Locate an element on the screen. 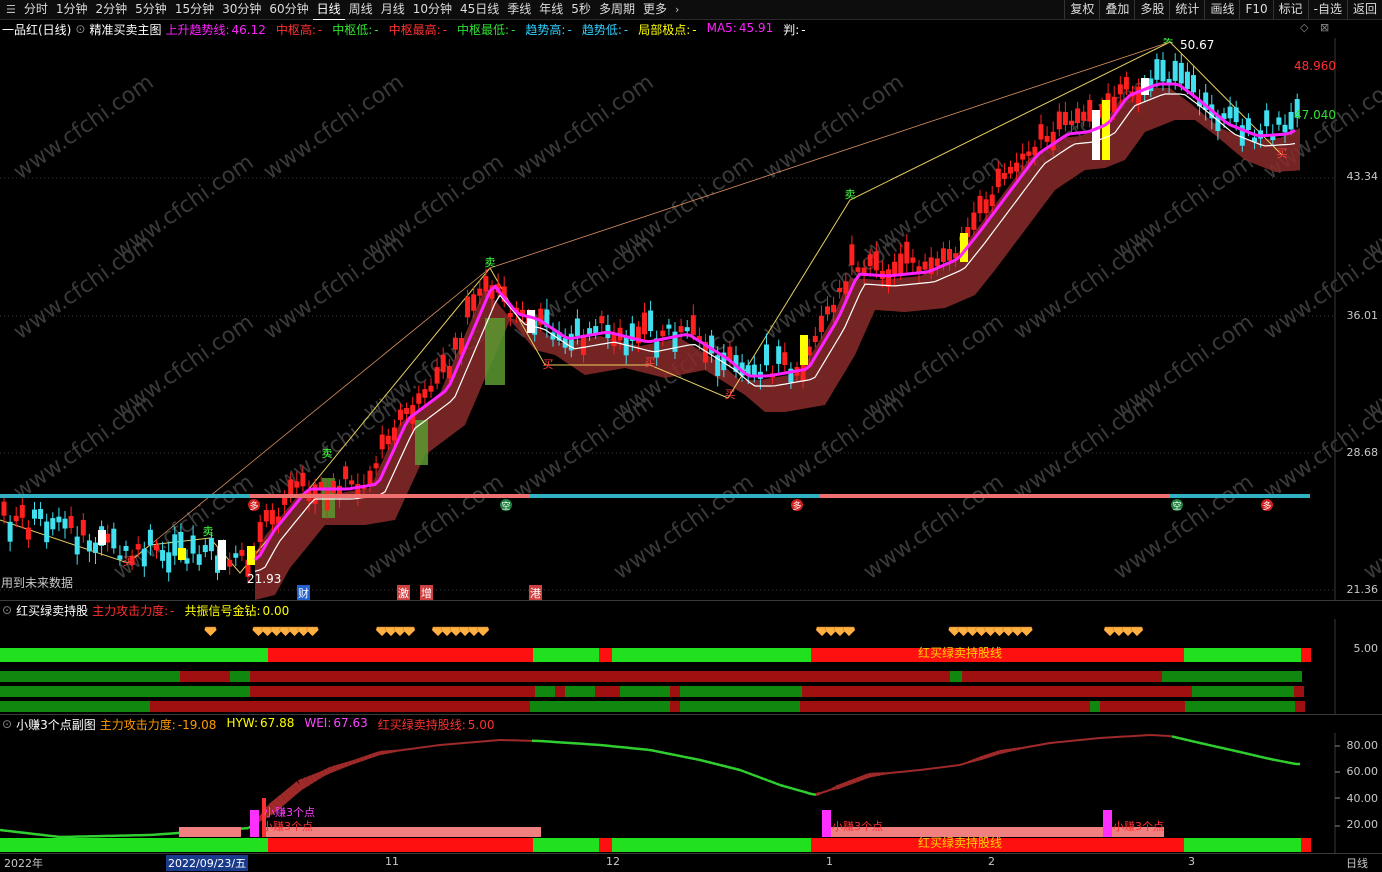  timeframe-tab: 60分钟 is located at coordinates (288, 9).